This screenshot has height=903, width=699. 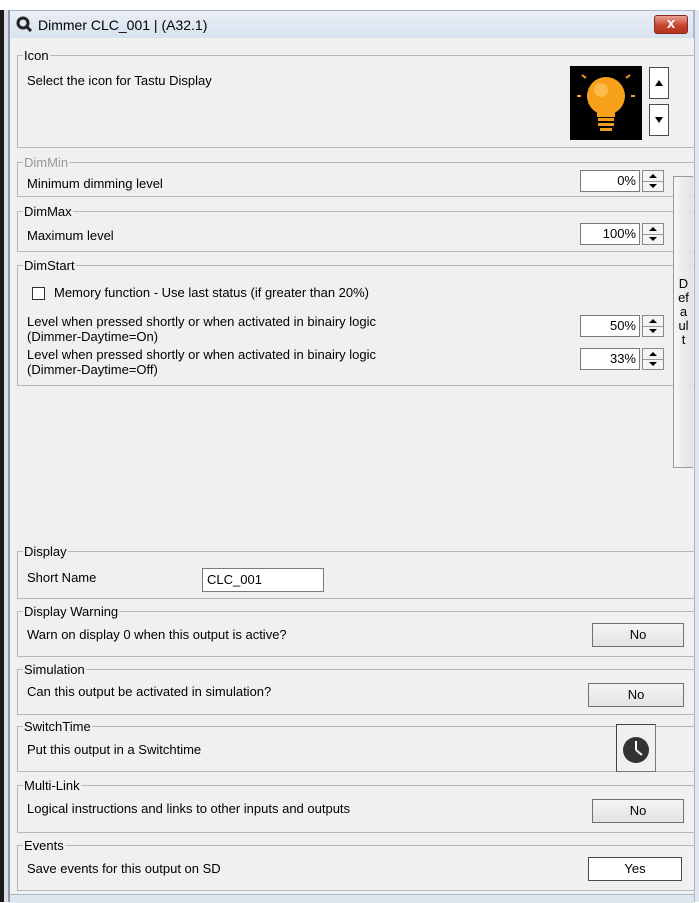 I want to click on default-letter-1: D, so click(x=683, y=283).